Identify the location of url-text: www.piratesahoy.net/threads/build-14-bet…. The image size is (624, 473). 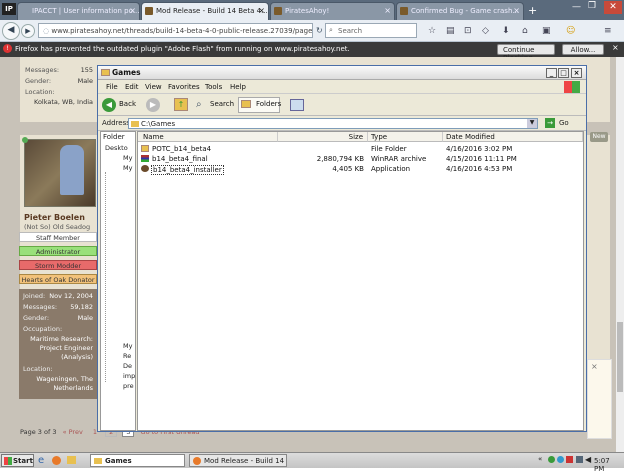
(182, 31).